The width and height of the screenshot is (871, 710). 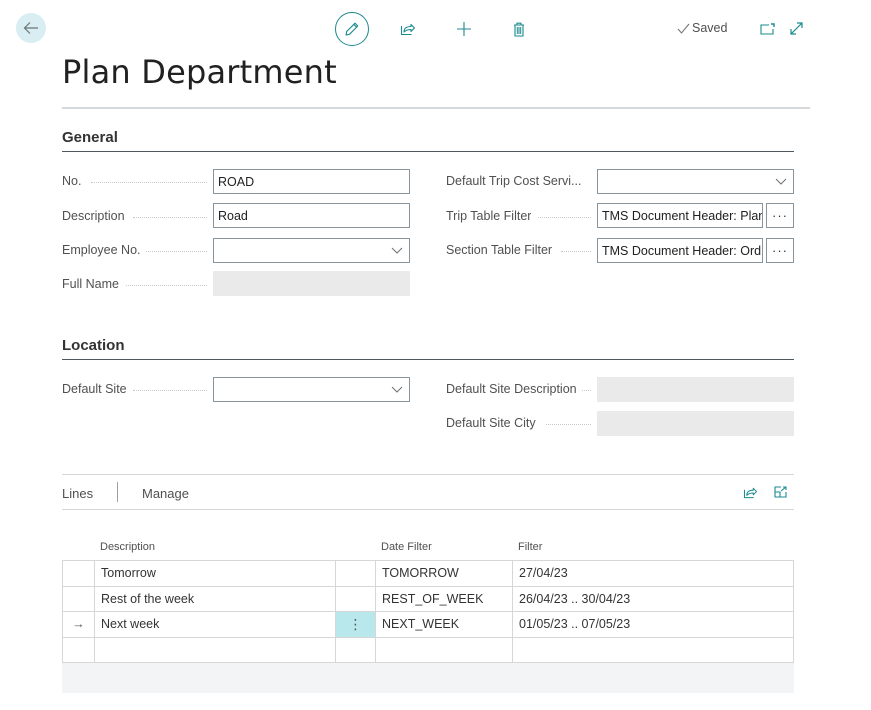 I want to click on general-section-divider, so click(x=428, y=151).